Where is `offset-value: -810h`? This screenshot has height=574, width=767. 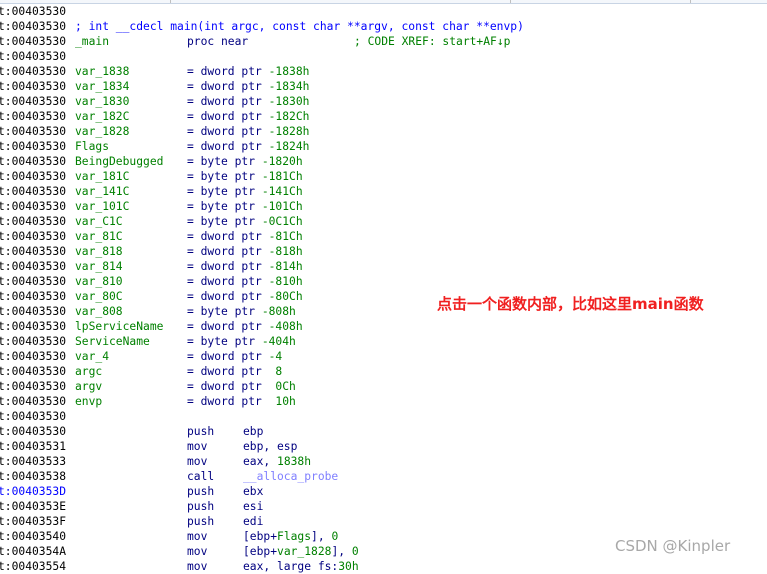 offset-value: -810h is located at coordinates (285, 281).